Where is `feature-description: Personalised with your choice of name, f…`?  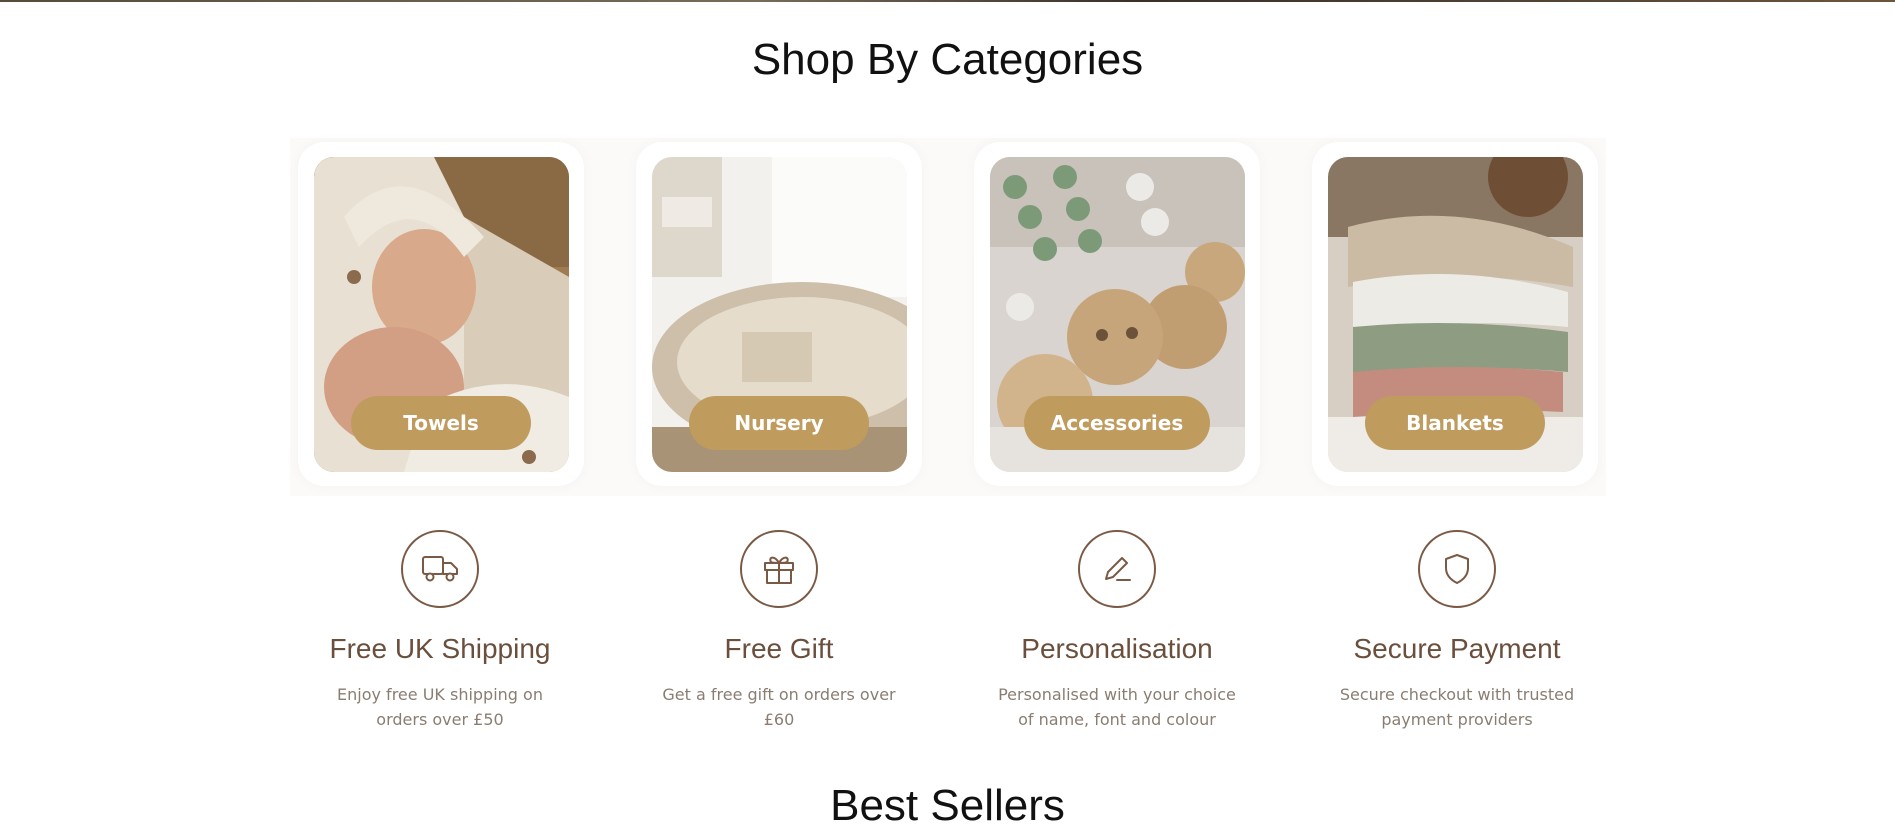
feature-description: Personalised with your choice of name, f… is located at coordinates (1117, 707).